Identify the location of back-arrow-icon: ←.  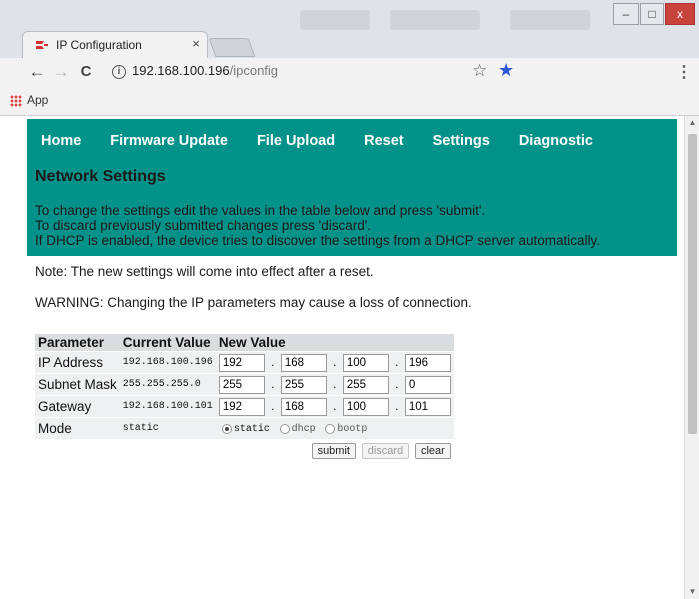
(37, 72).